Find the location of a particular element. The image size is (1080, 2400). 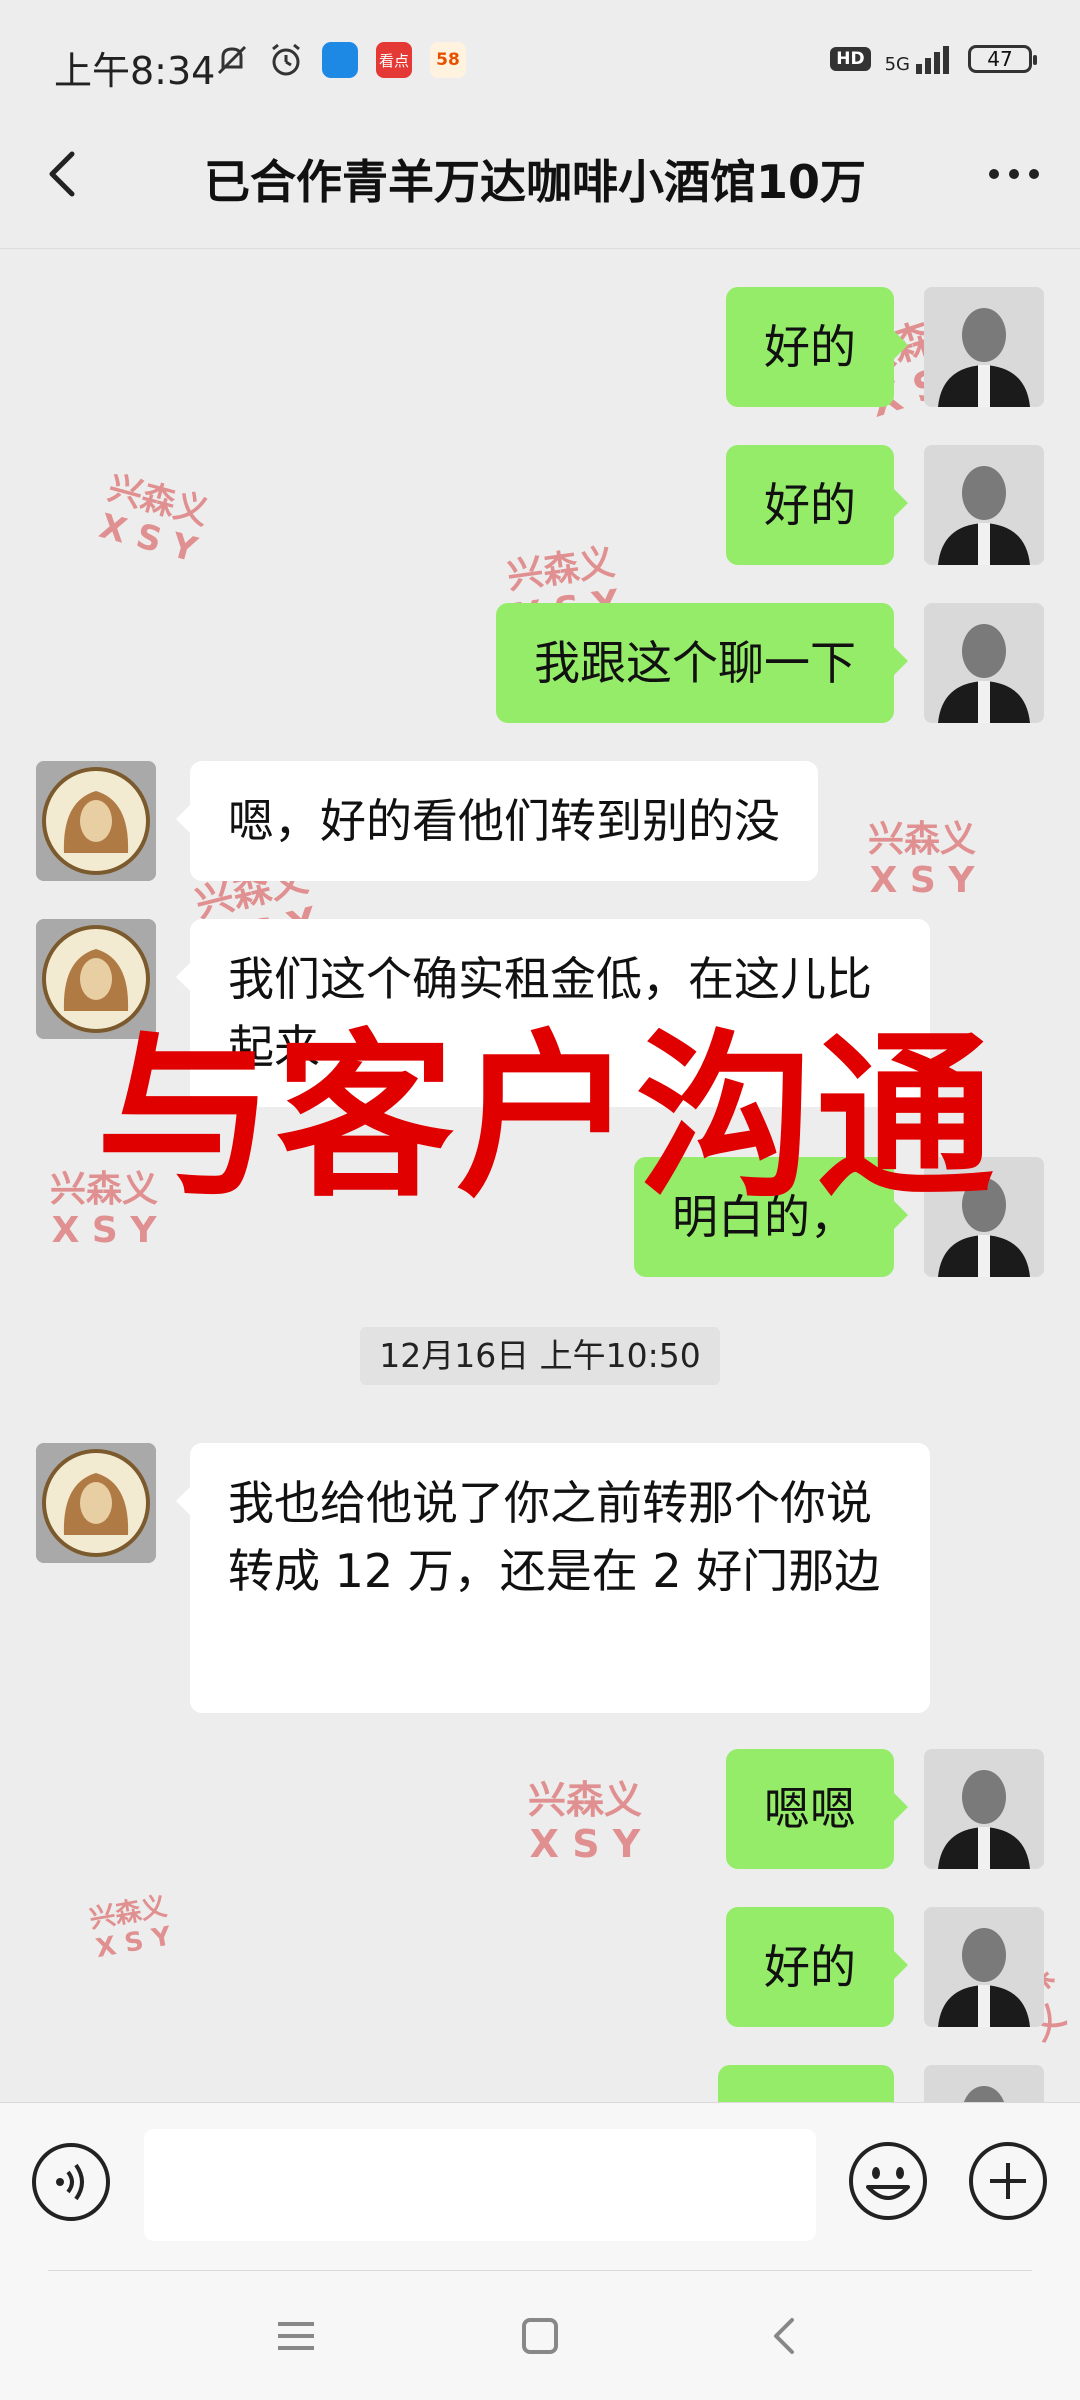

voice-icon is located at coordinates (71, 2182).